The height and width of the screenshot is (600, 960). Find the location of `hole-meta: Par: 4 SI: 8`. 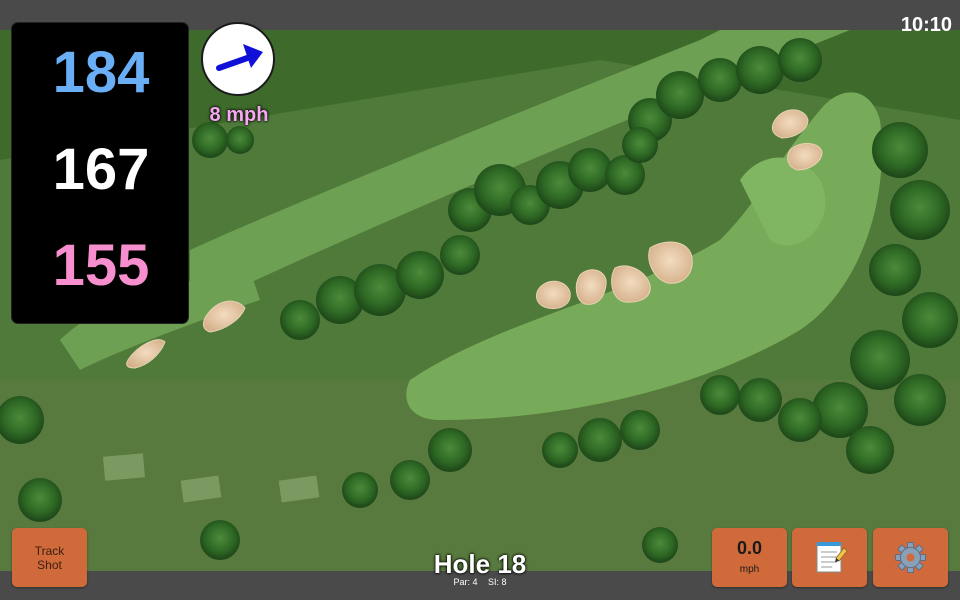

hole-meta: Par: 4 SI: 8 is located at coordinates (480, 582).